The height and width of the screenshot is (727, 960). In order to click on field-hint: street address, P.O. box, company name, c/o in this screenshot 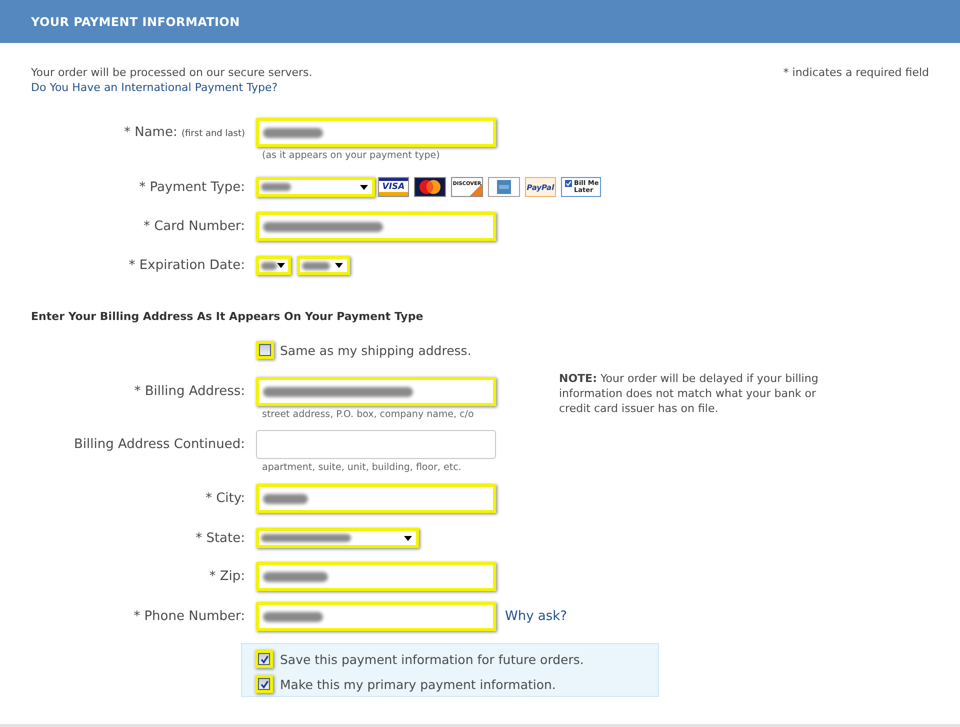, I will do `click(367, 415)`.